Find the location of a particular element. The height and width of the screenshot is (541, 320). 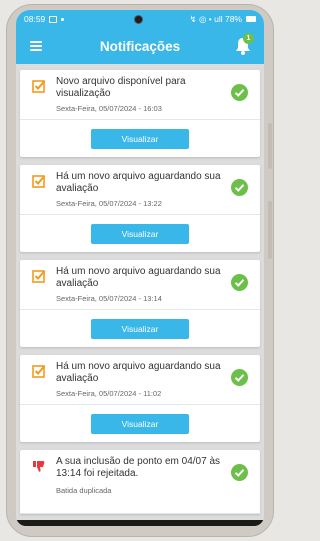

status-bar: 08:59 ↯ ◎ • ull 78% is located at coordinates (140, 19).